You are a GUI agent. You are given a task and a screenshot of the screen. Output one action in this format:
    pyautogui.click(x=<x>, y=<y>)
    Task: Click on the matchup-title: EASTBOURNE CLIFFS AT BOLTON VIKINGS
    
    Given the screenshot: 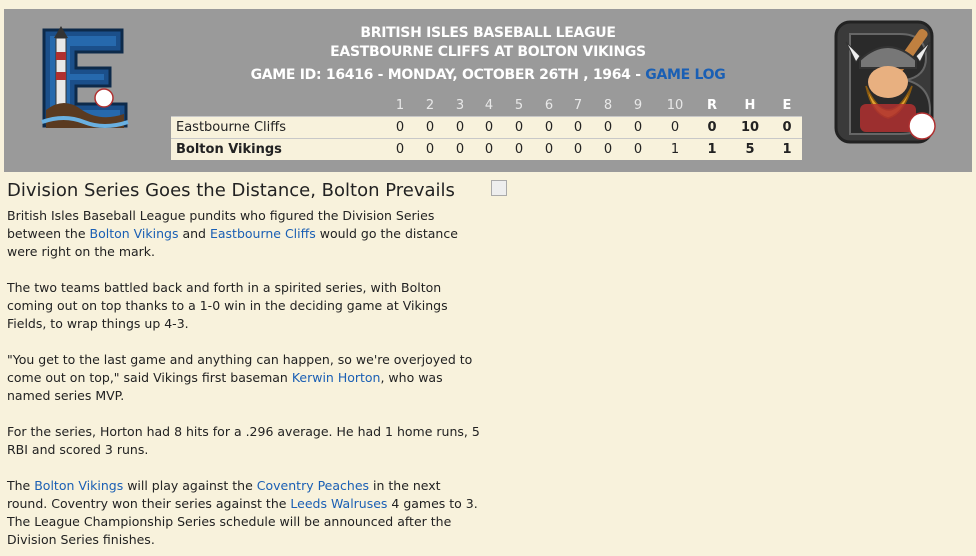 What is the action you would take?
    pyautogui.click(x=488, y=52)
    